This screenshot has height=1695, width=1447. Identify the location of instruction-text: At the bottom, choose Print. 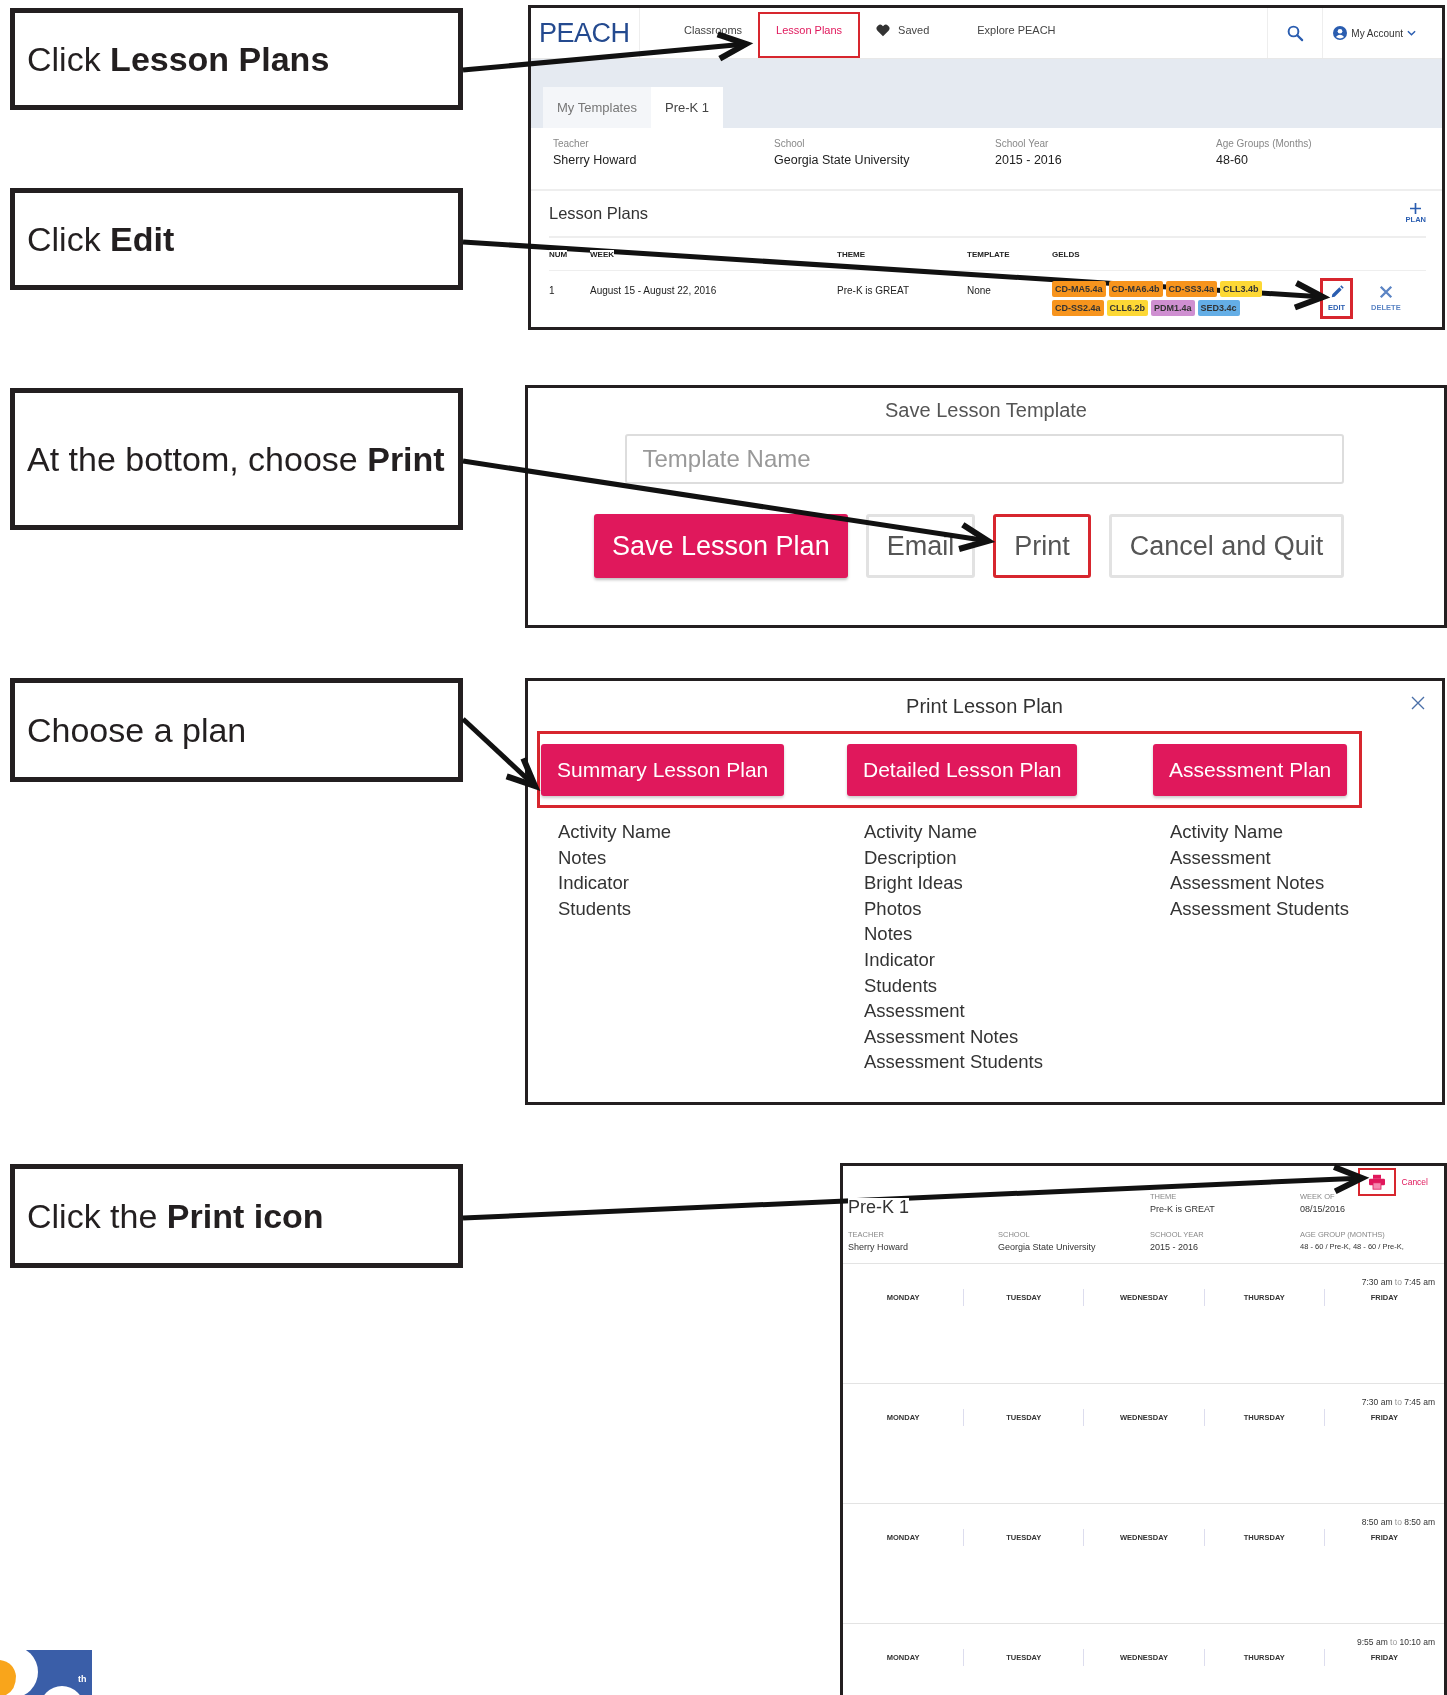
(236, 459).